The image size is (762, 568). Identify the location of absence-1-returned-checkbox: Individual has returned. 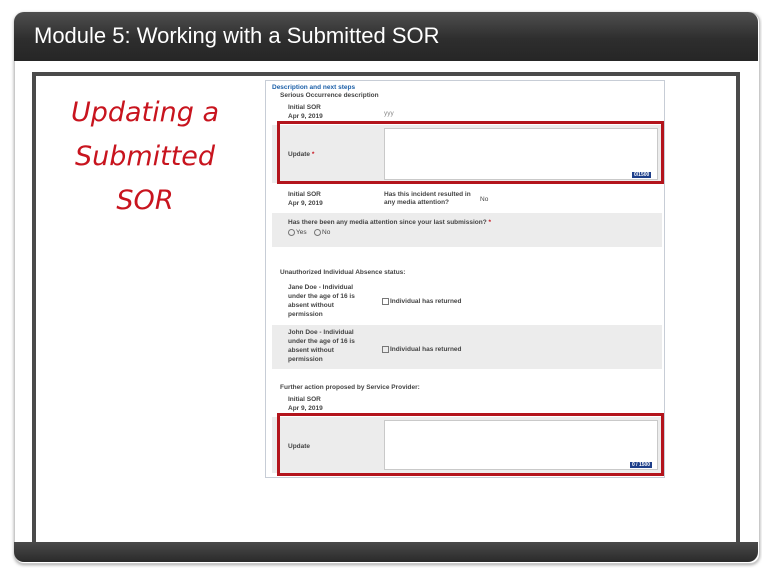
(422, 302).